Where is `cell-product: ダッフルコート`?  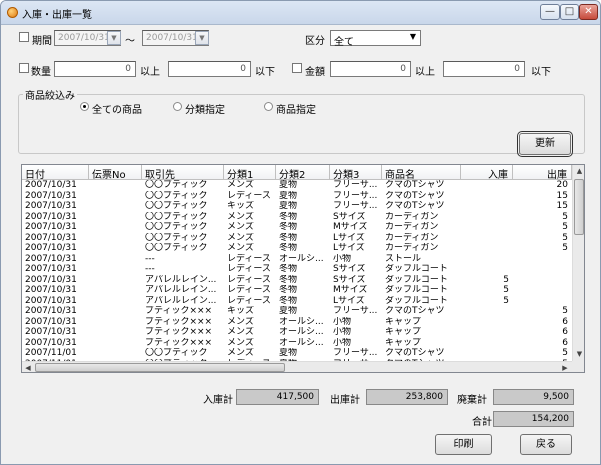
cell-product: ダッフルコート is located at coordinates (416, 290).